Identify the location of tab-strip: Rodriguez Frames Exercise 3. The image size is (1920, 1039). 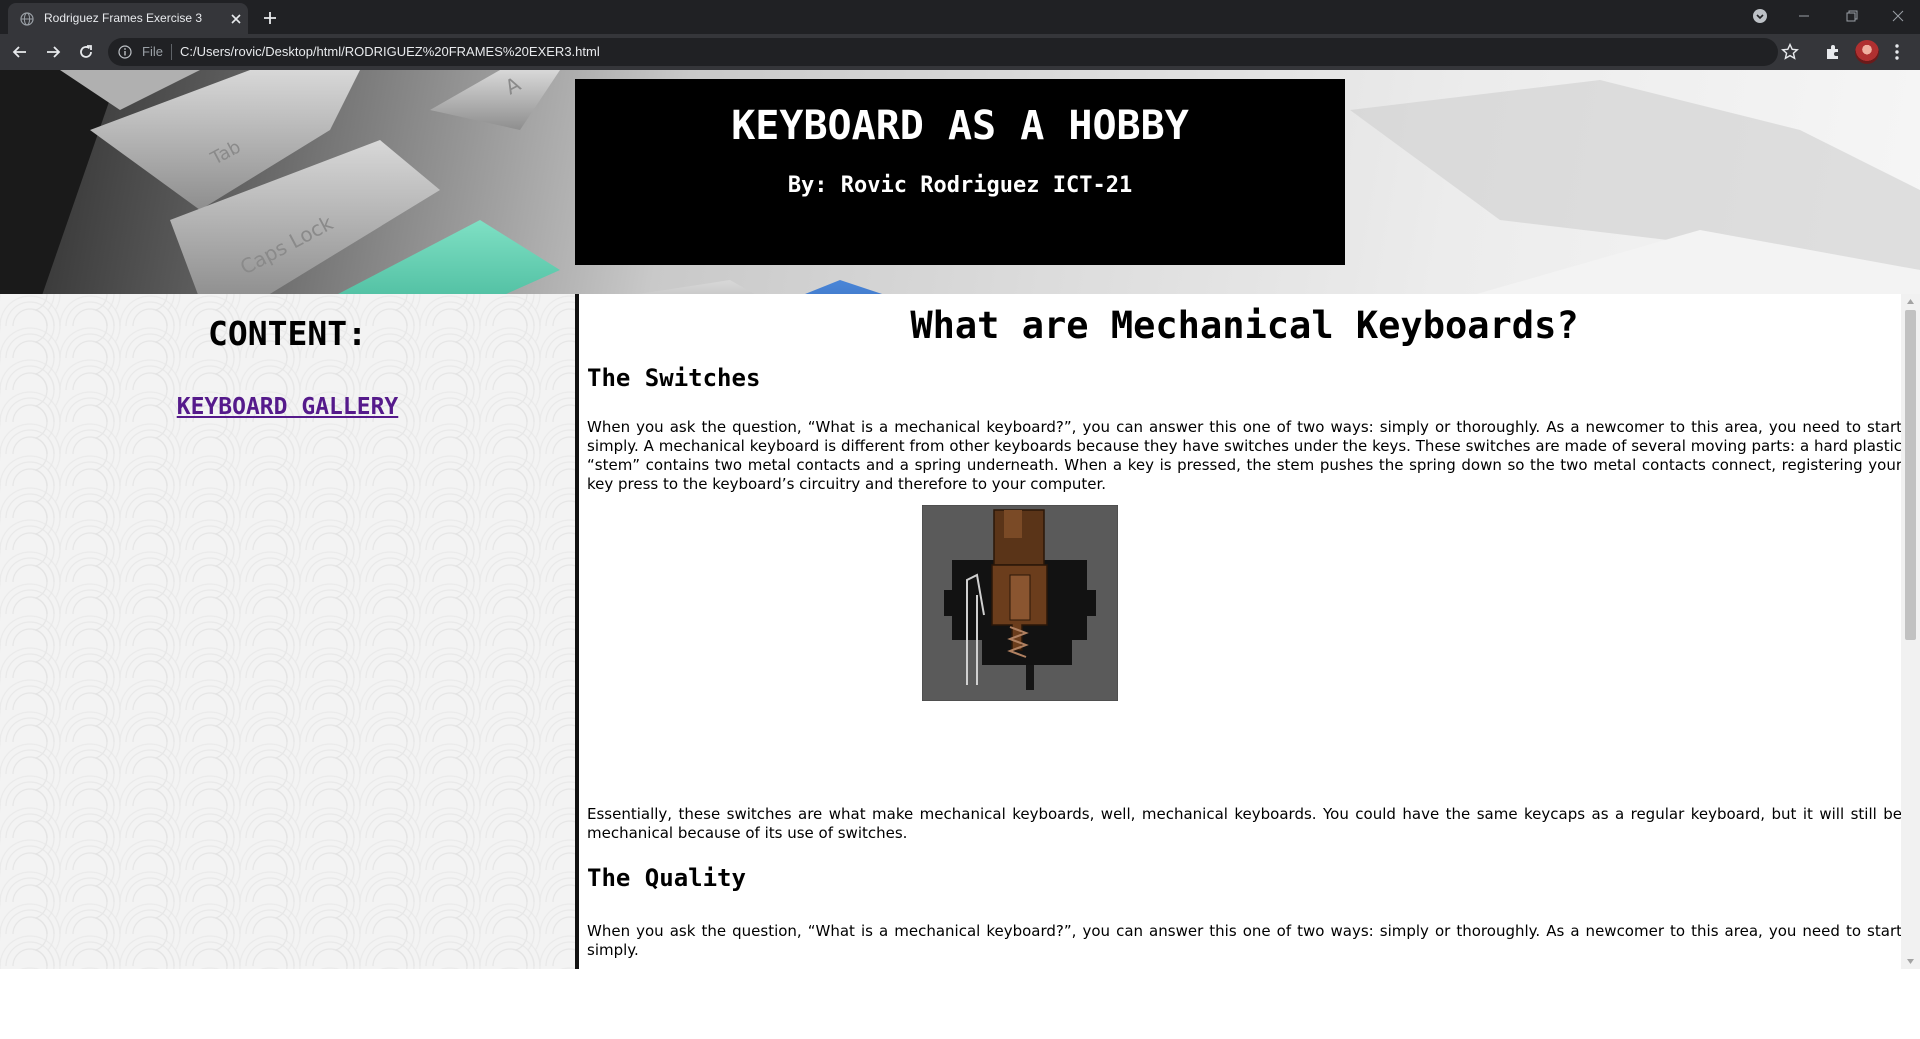
(960, 17).